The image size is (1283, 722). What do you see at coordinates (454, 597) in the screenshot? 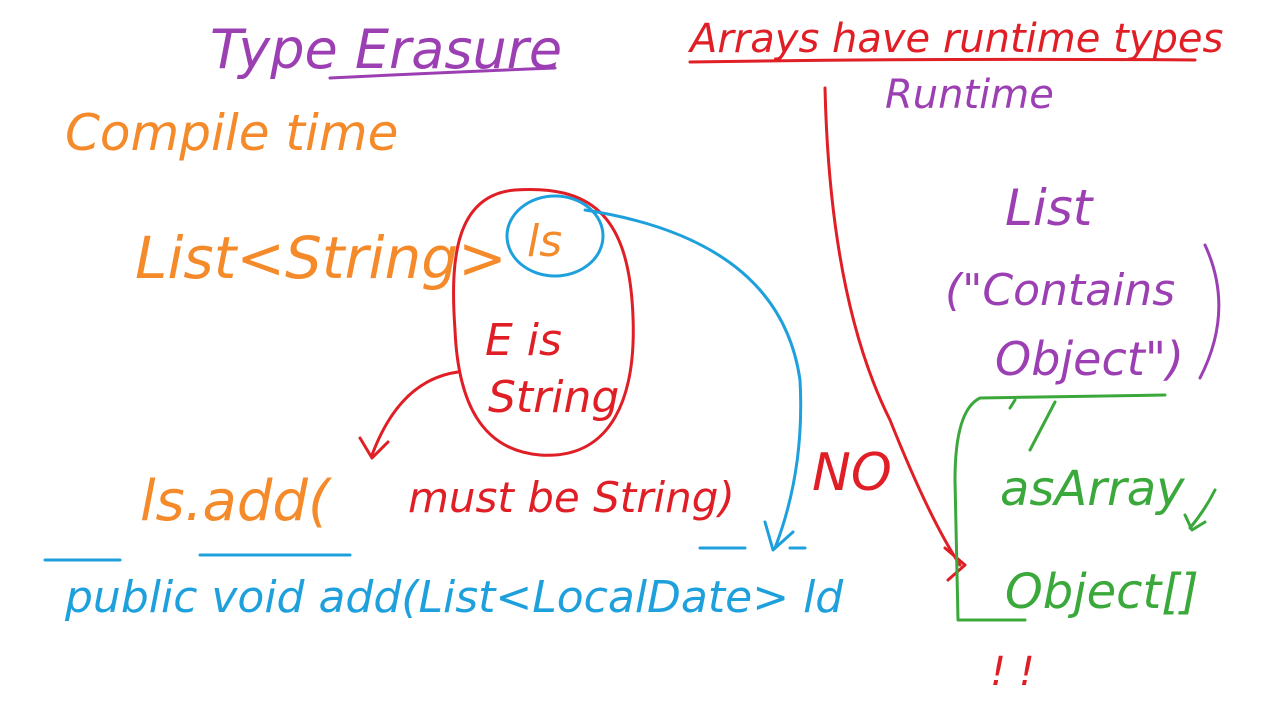
I see `method-signature-text: public void add(List<LocalDate> ld` at bounding box center [454, 597].